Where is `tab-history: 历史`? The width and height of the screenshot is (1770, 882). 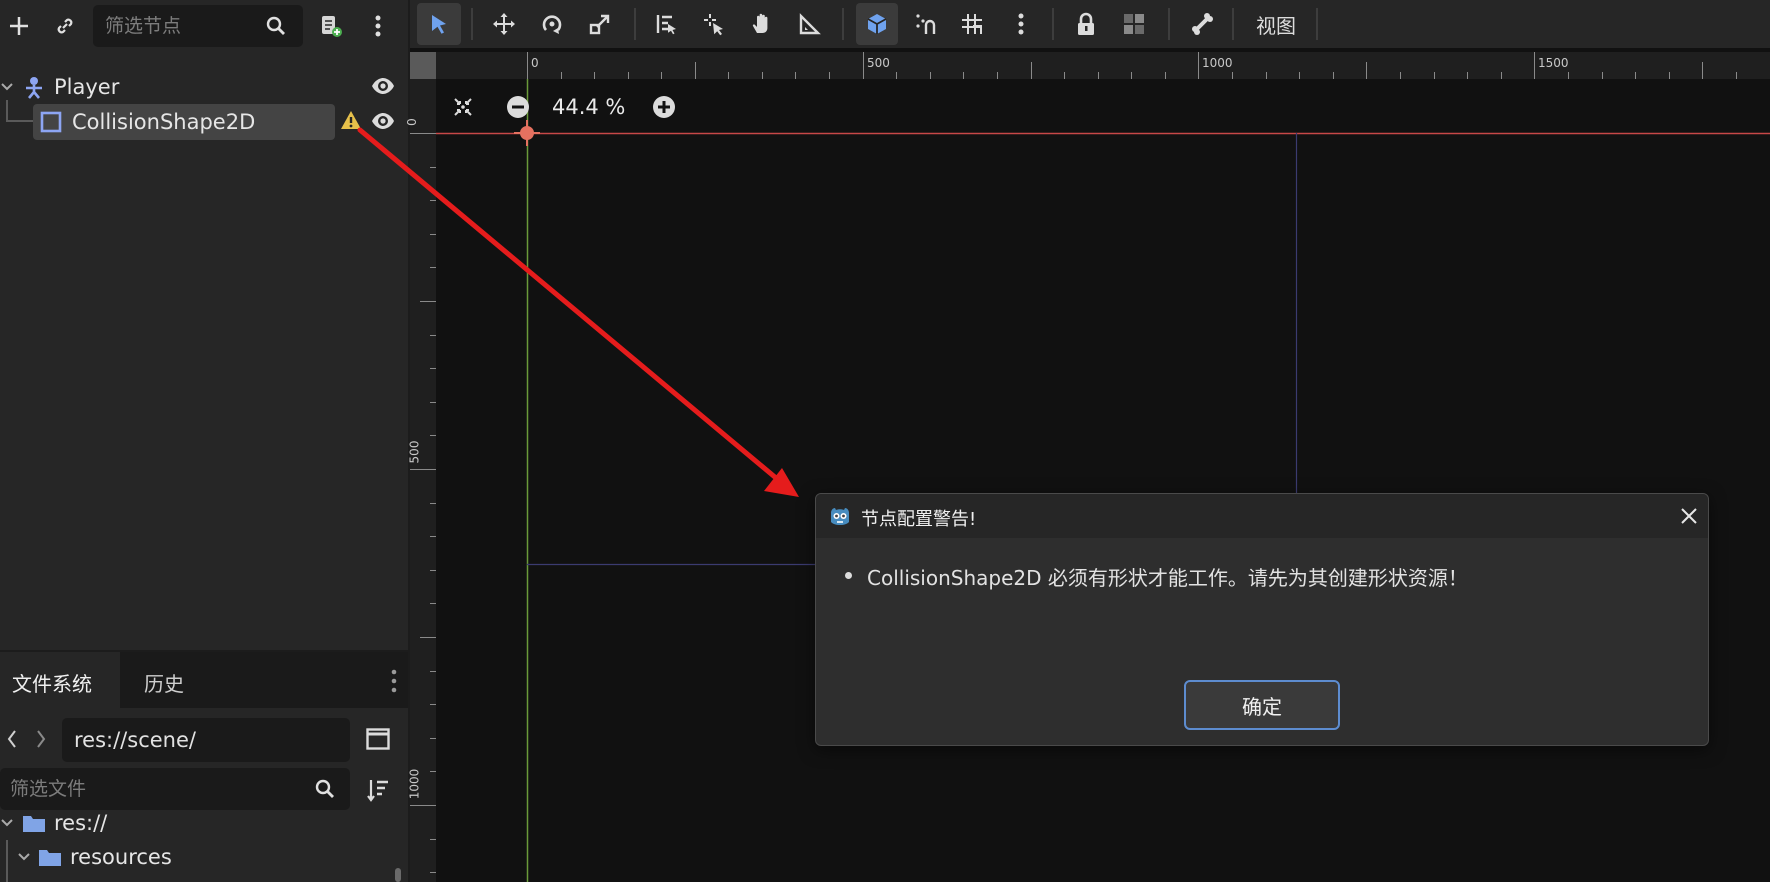 tab-history: 历史 is located at coordinates (170, 680).